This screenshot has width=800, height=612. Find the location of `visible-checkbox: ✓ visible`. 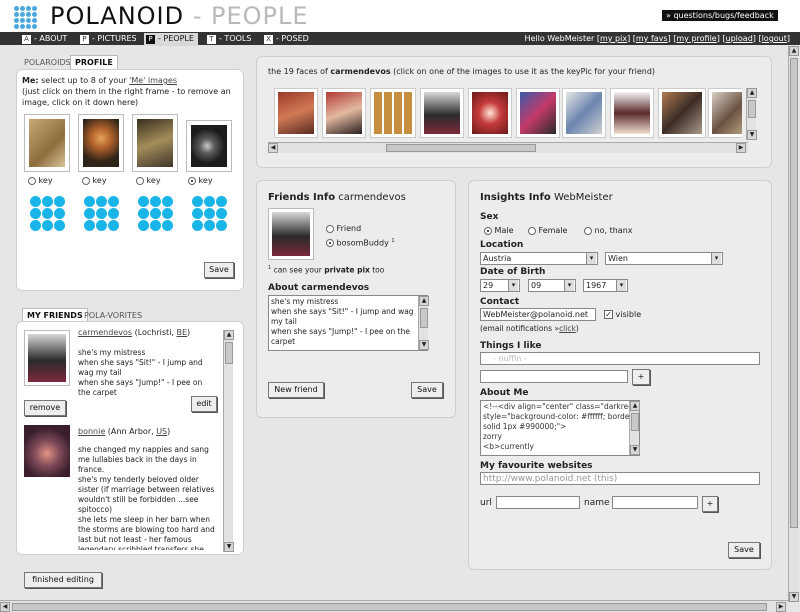

visible-checkbox: ✓ visible is located at coordinates (622, 314).